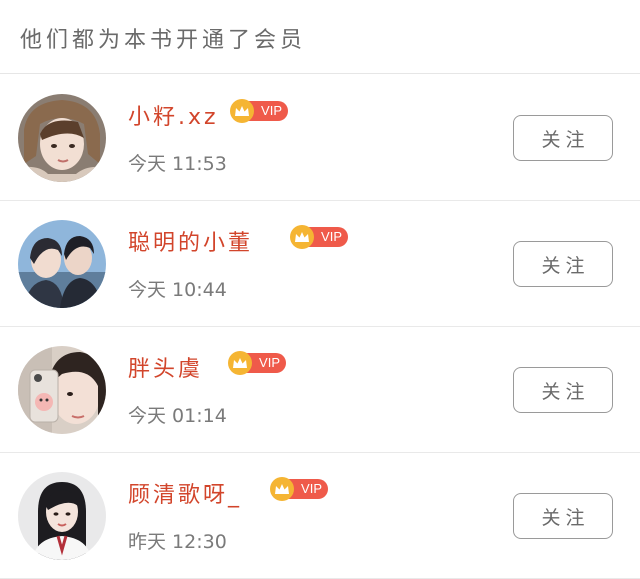  What do you see at coordinates (163, 40) in the screenshot?
I see `page-title: 他们都为本书开通了会员` at bounding box center [163, 40].